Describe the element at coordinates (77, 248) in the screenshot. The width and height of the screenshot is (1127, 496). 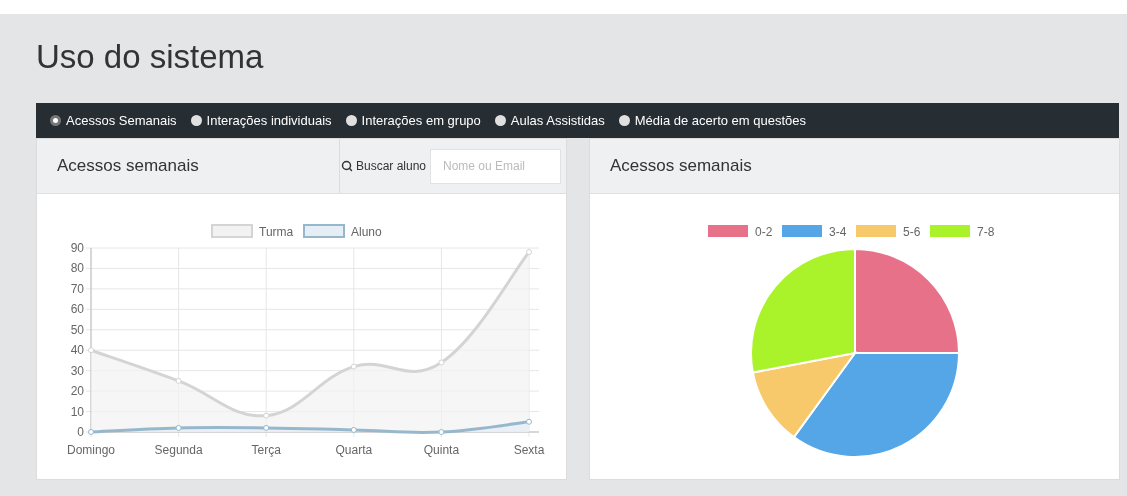
I see `y-tick-label: 90` at that location.